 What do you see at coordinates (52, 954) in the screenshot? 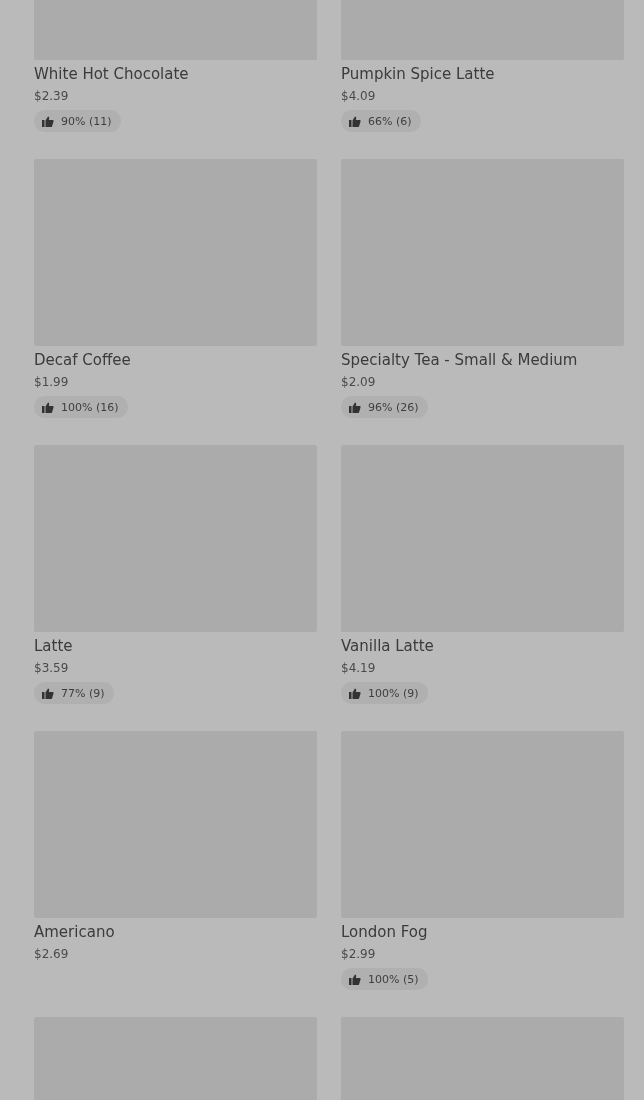
I see `item-price: $2.69` at bounding box center [52, 954].